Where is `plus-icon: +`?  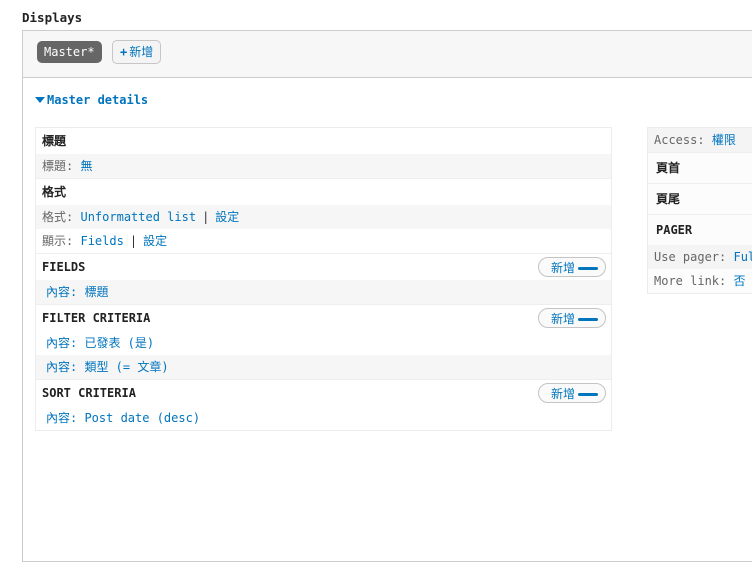 plus-icon: + is located at coordinates (124, 52).